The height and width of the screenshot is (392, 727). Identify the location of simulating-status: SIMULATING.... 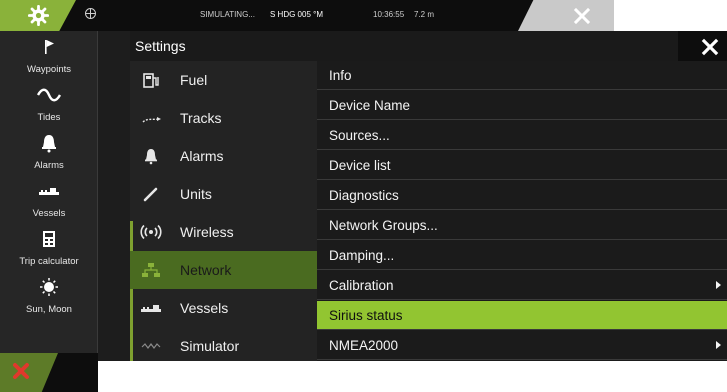
(227, 14).